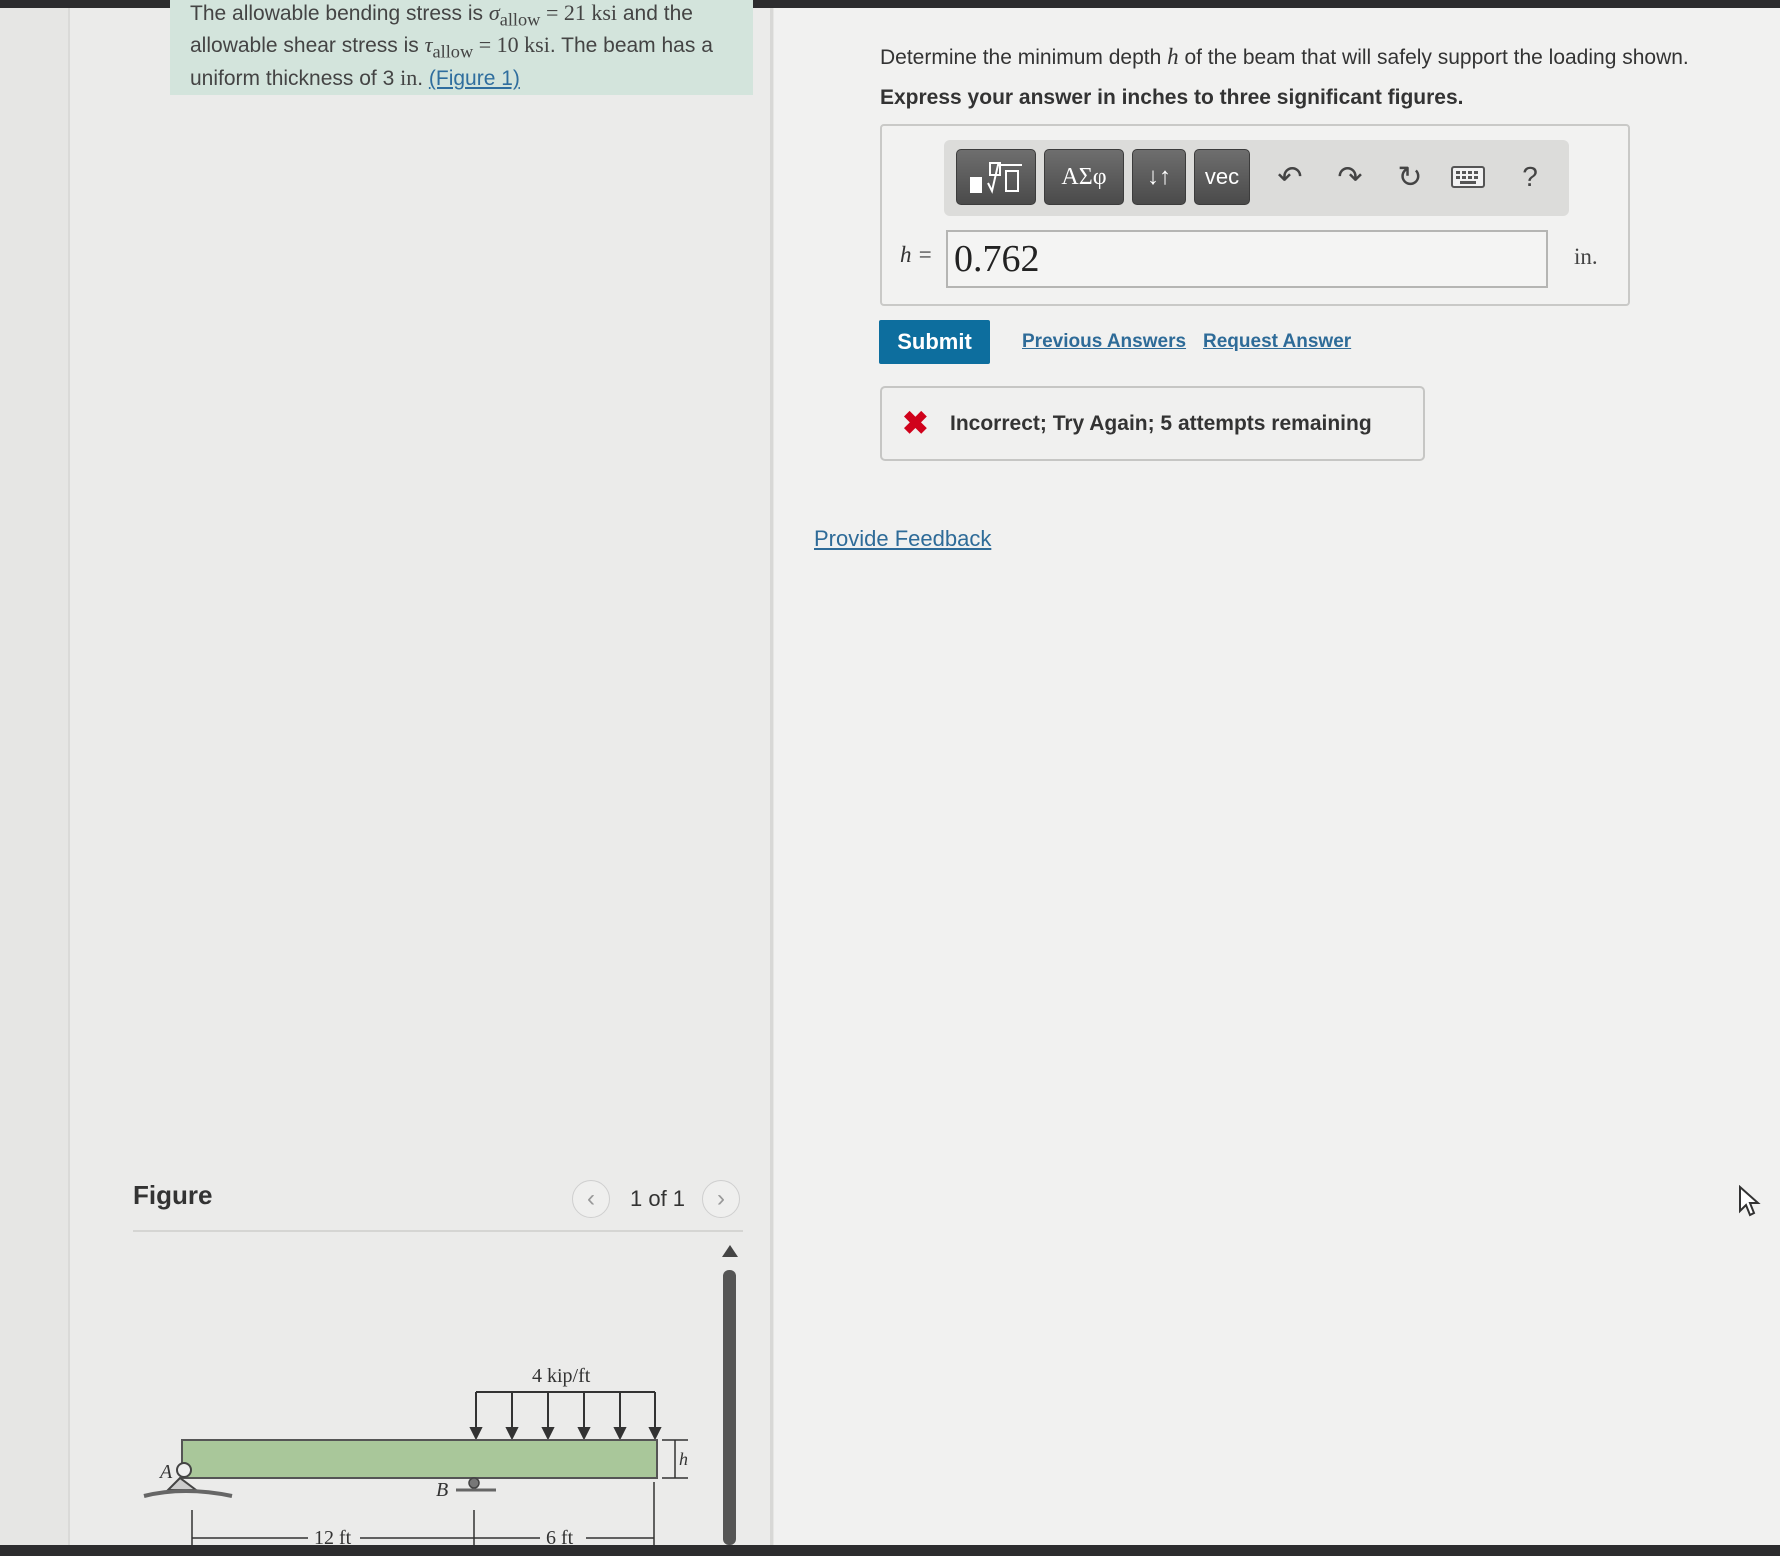 This screenshot has height=1556, width=1780. What do you see at coordinates (560, 1536) in the screenshot?
I see `overhang-label: 6 ft` at bounding box center [560, 1536].